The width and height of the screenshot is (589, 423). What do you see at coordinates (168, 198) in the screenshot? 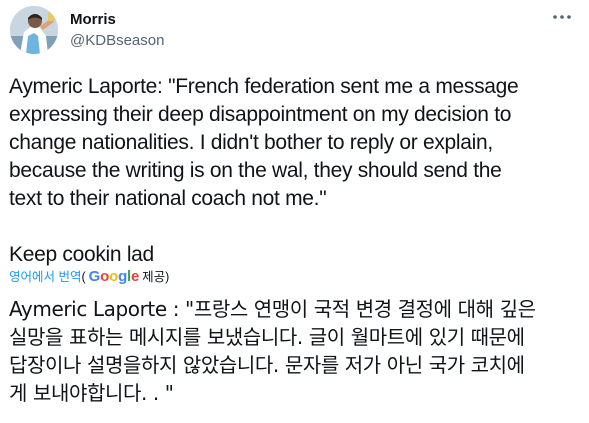
I see `tweet-text-line: text to their national coach not me."` at bounding box center [168, 198].